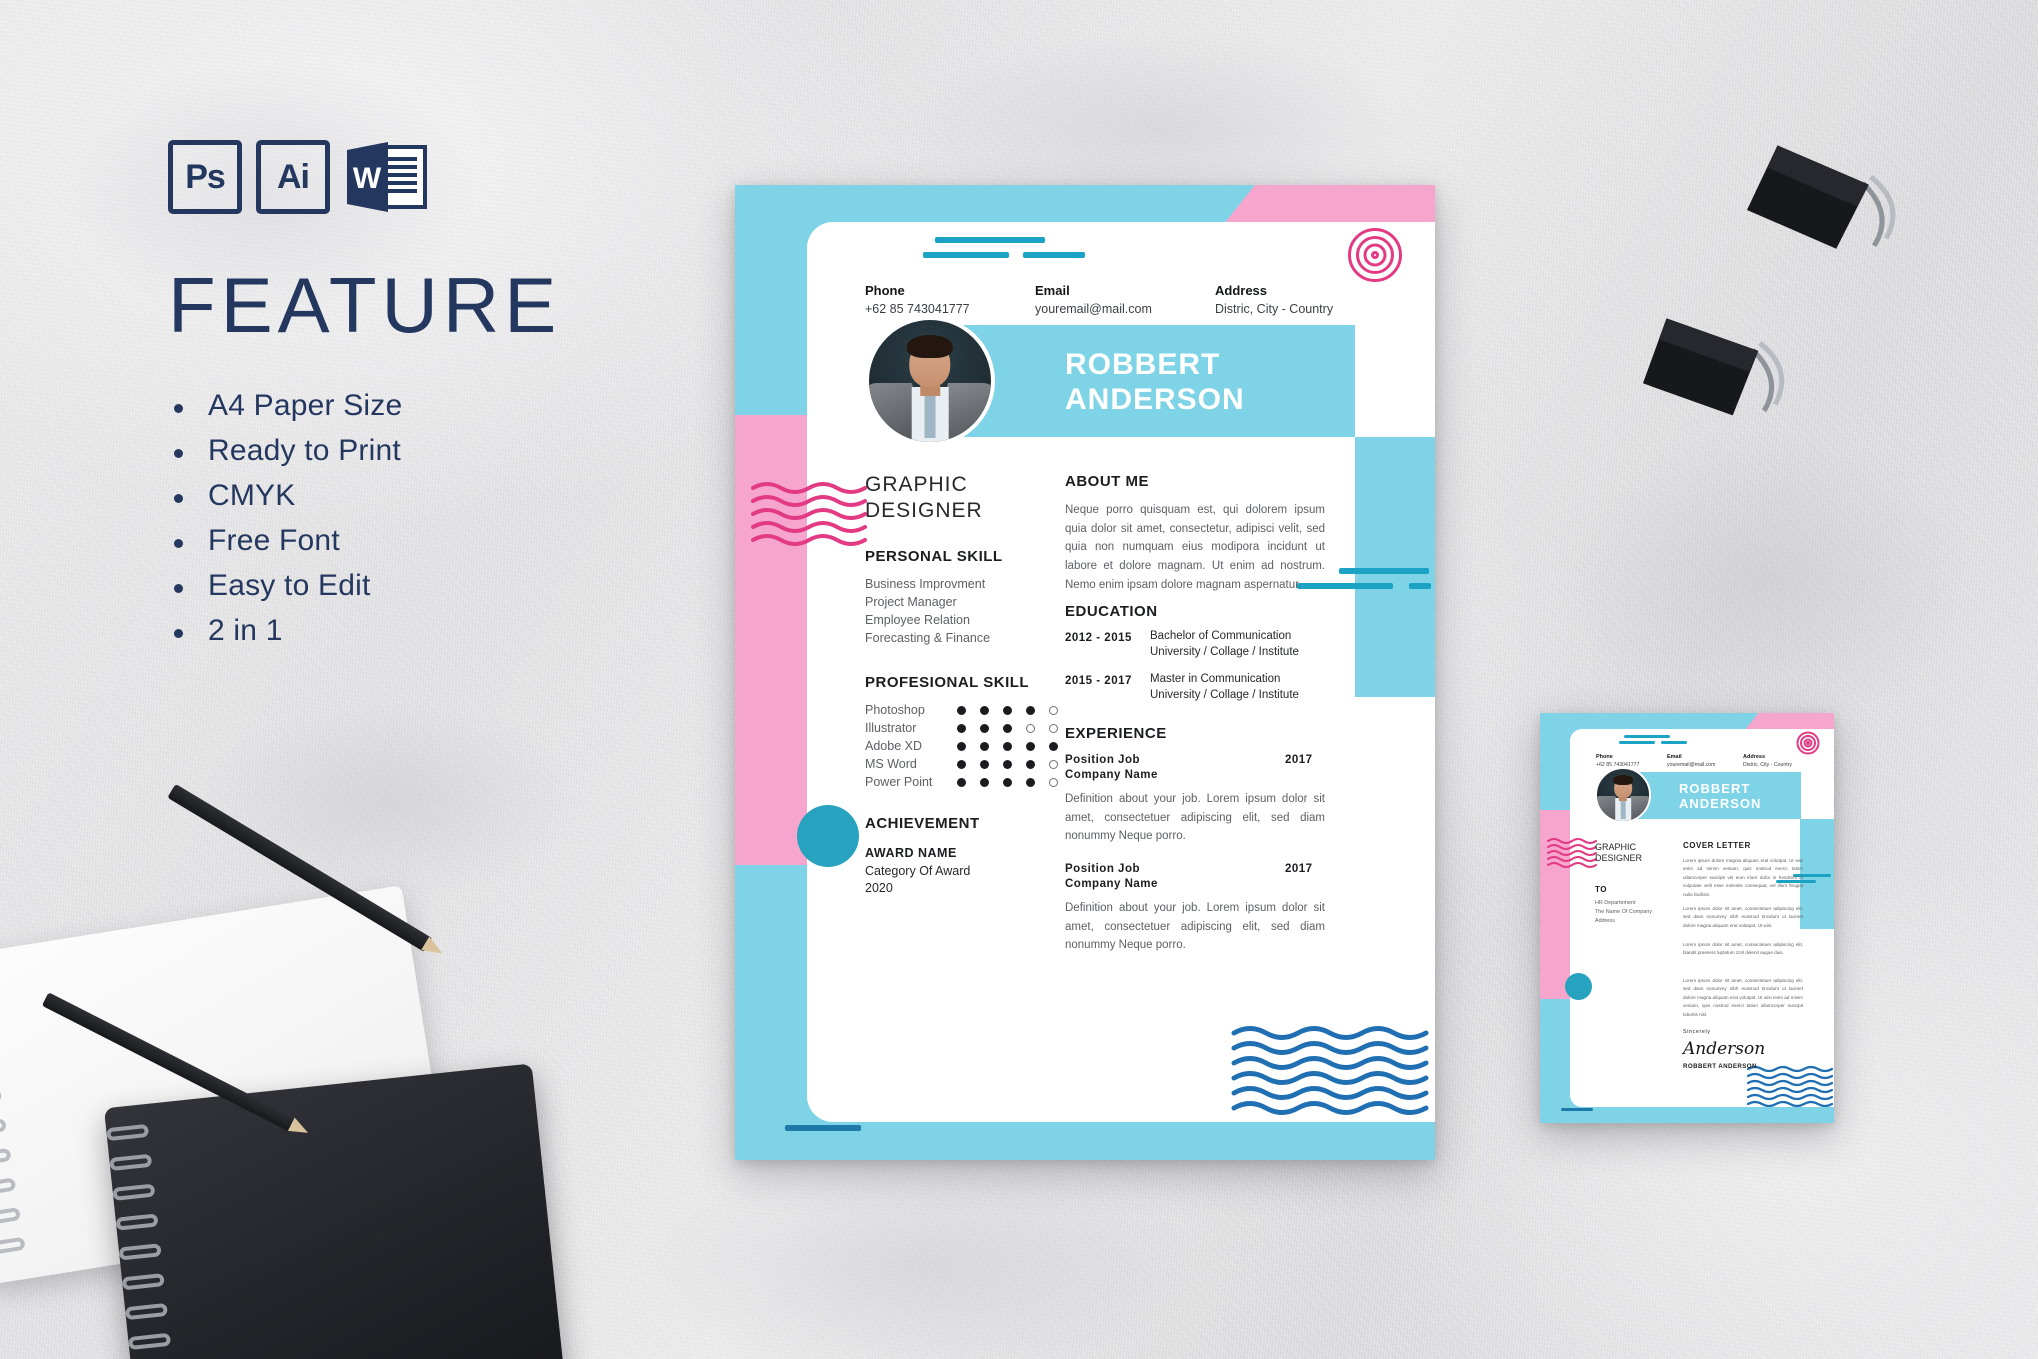  Describe the element at coordinates (1697, 1032) in the screenshot. I see `sincerely-label: Sincerely` at that location.